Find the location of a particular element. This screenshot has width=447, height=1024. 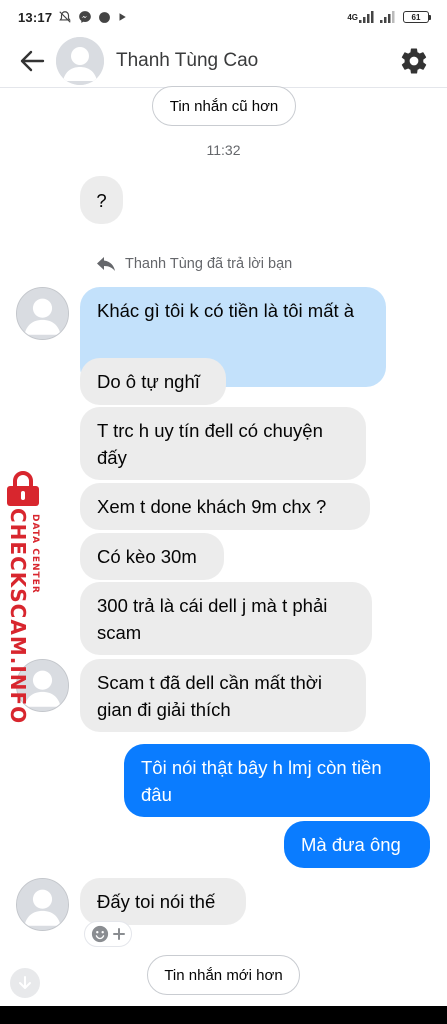

message-text: Xem t done khách 9m chx ? is located at coordinates (212, 506).